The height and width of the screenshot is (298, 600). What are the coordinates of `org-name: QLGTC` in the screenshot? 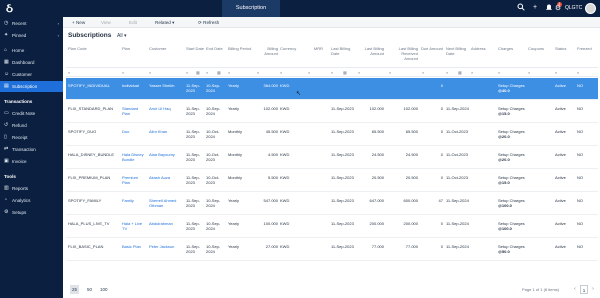 It's located at (573, 8).